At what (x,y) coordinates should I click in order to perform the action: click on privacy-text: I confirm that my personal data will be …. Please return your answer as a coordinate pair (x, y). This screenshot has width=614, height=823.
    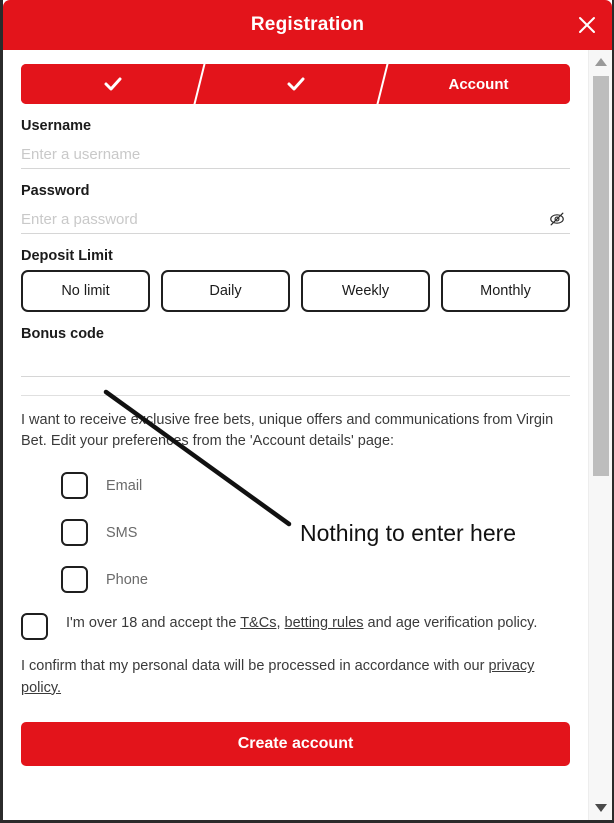
    Looking at the image, I should click on (295, 678).